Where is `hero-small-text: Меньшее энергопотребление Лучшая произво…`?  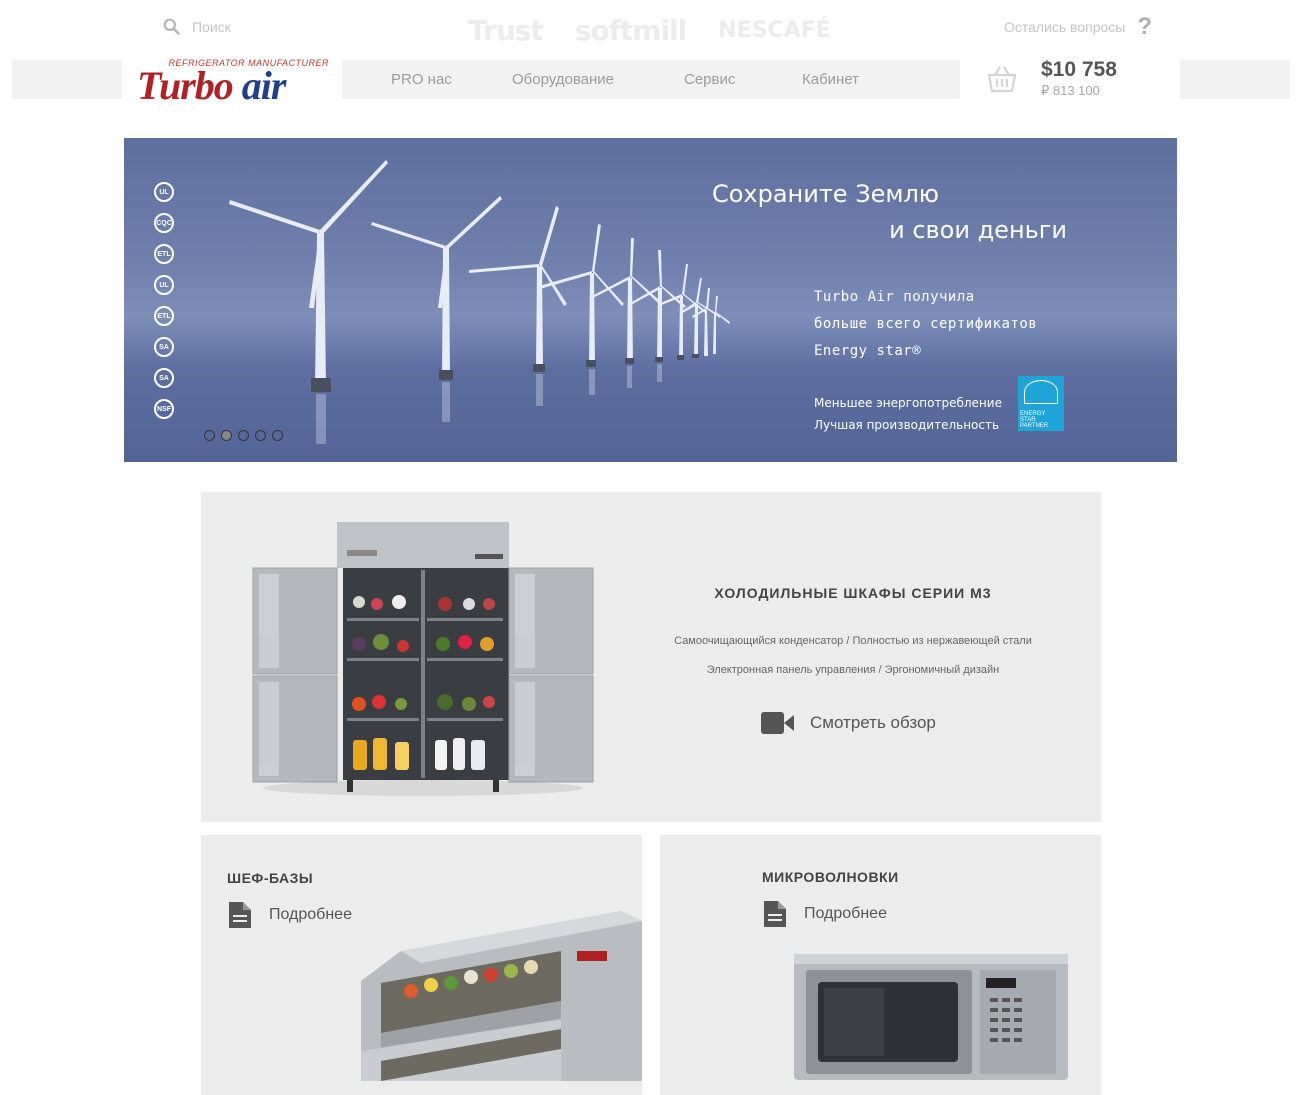
hero-small-text: Меньшее энергопотребление Лучшая произво… is located at coordinates (908, 414).